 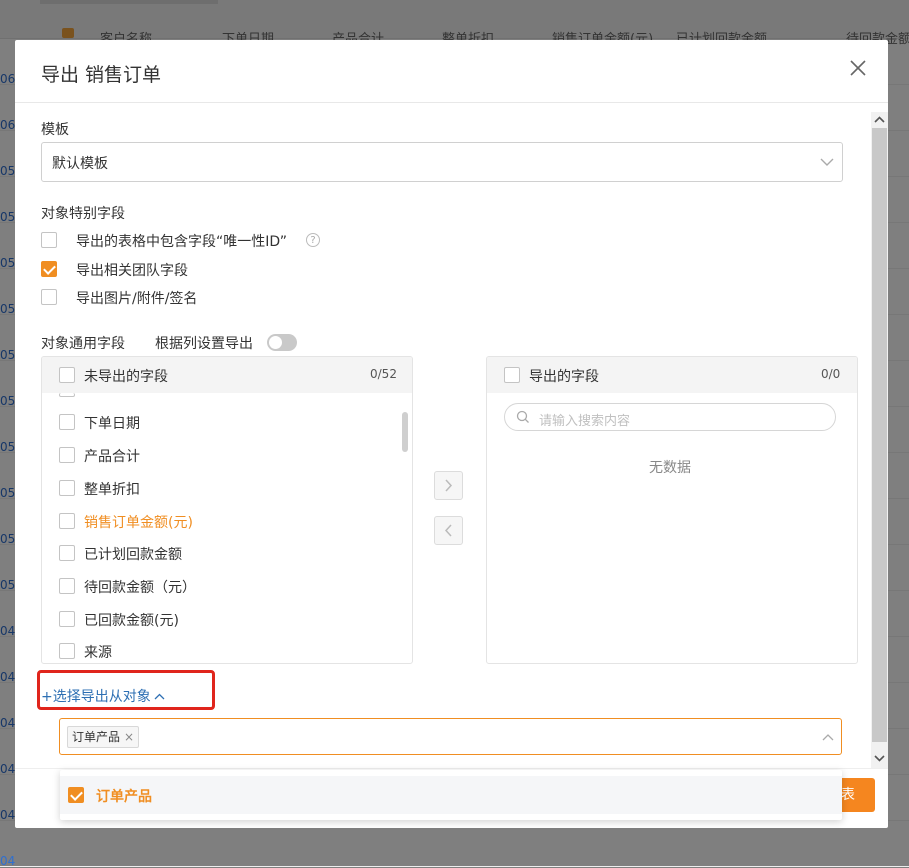 I want to click on common-fields-label: 对象通用字段, so click(x=83, y=344).